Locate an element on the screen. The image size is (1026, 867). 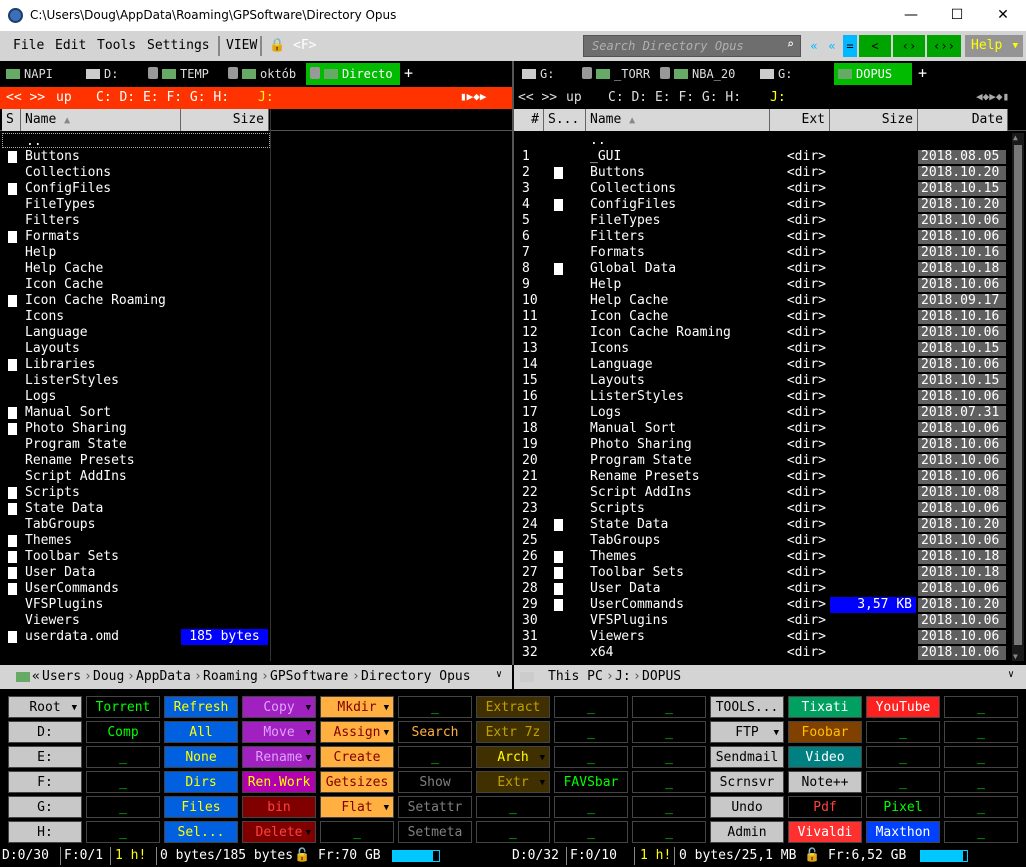
search-icon: ⌕ is located at coordinates (790, 44).